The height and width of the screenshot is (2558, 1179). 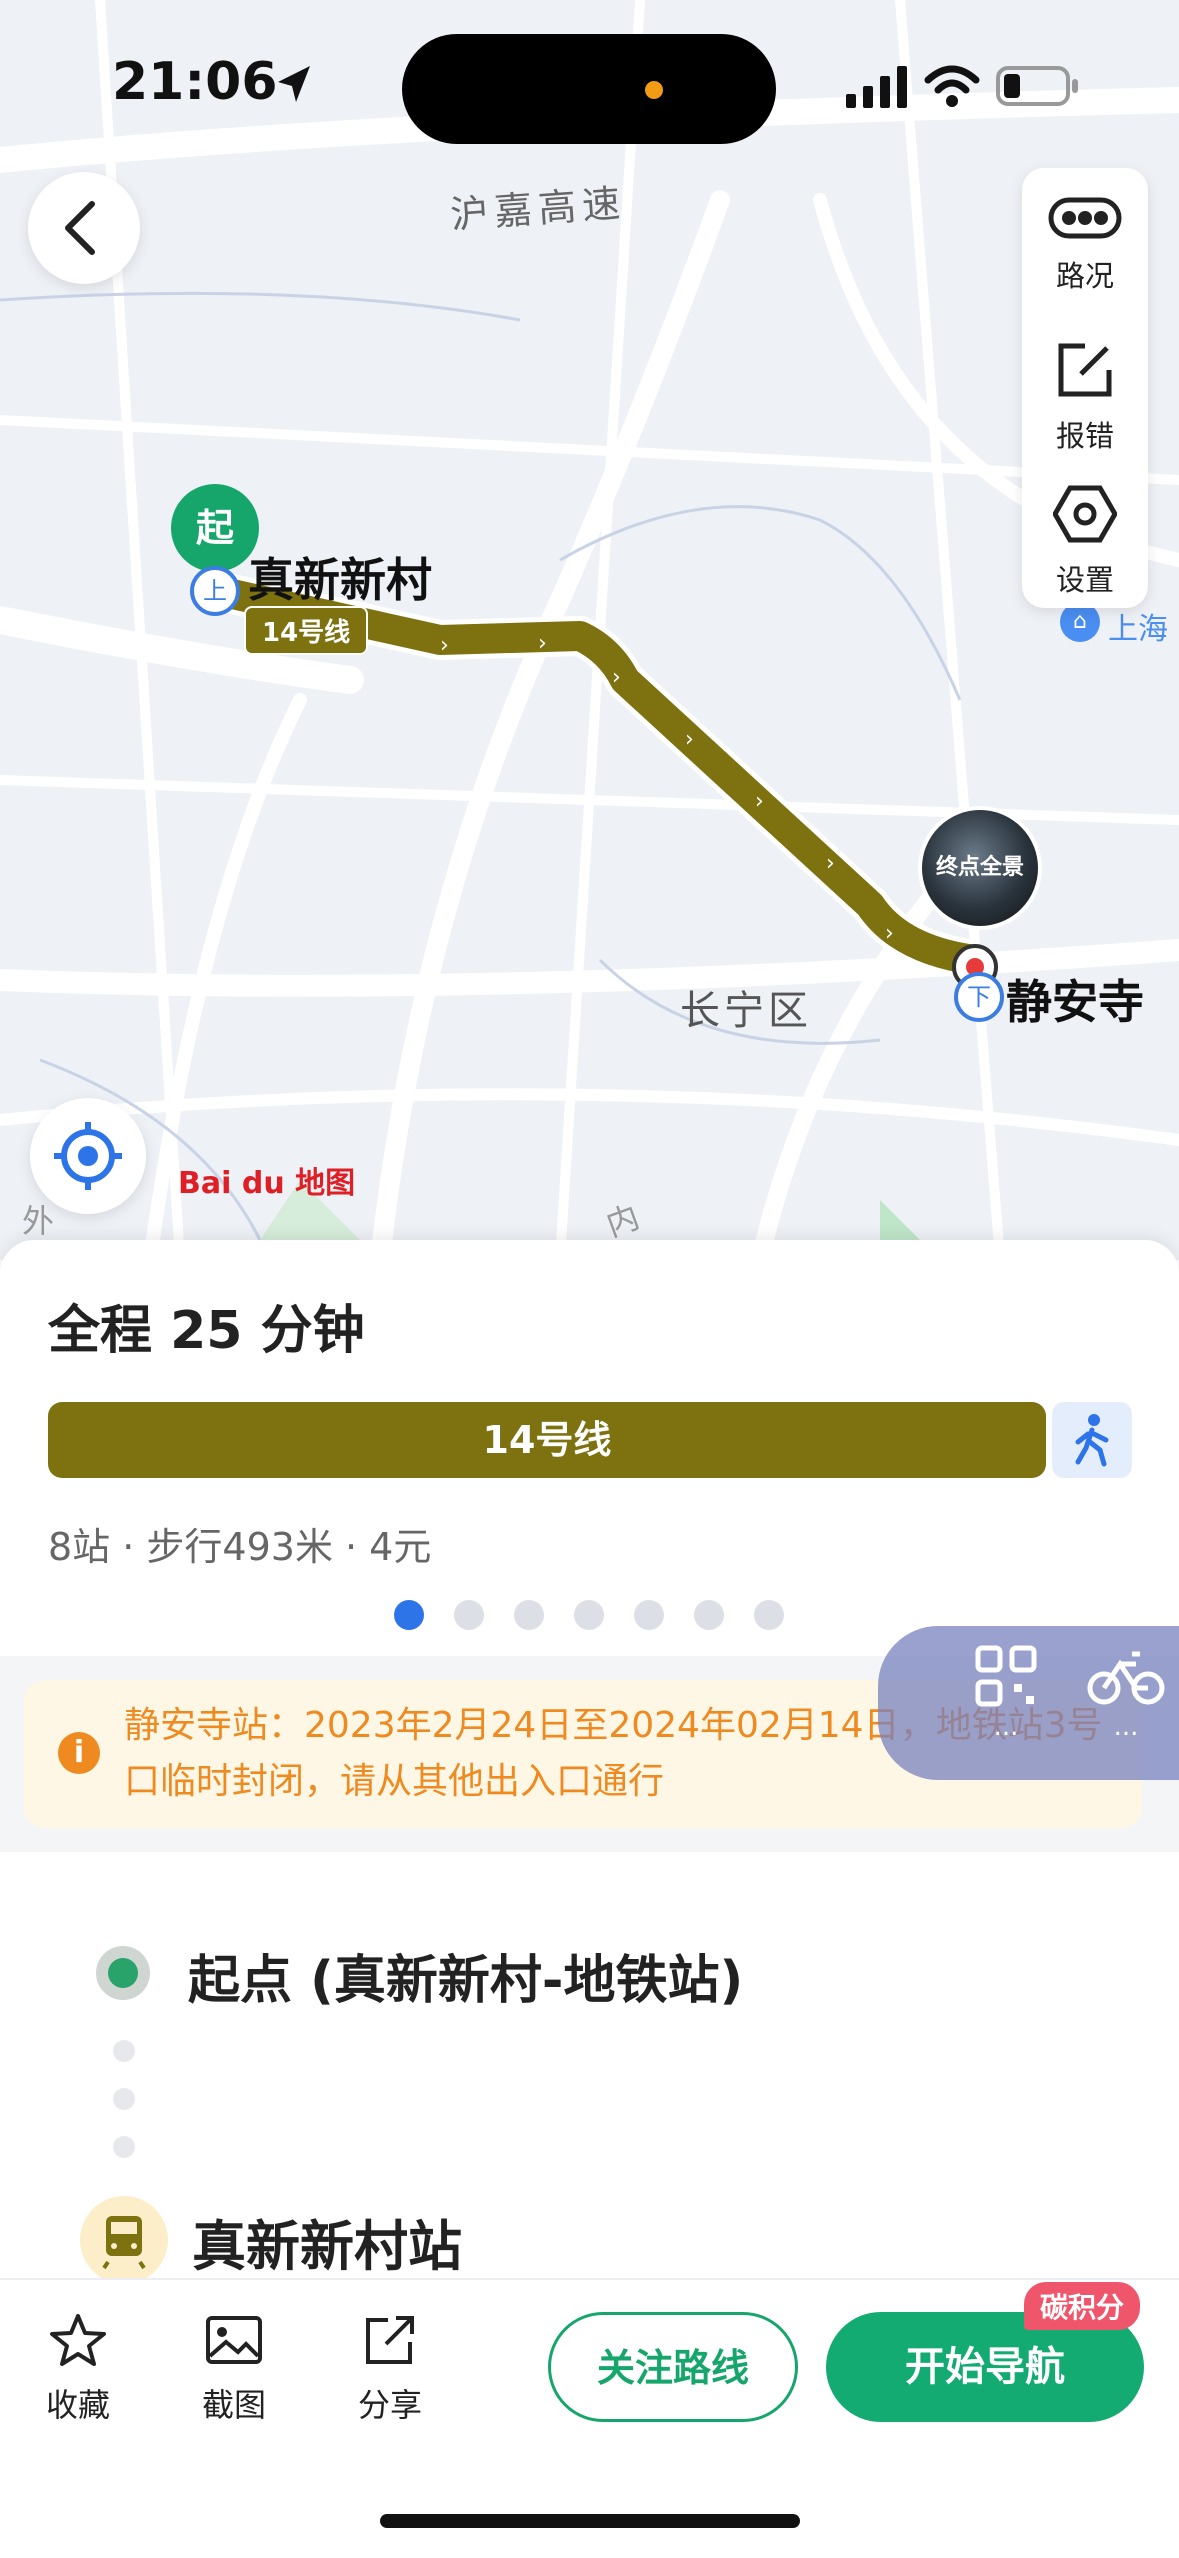 I want to click on walk-segment, so click(x=1092, y=1440).